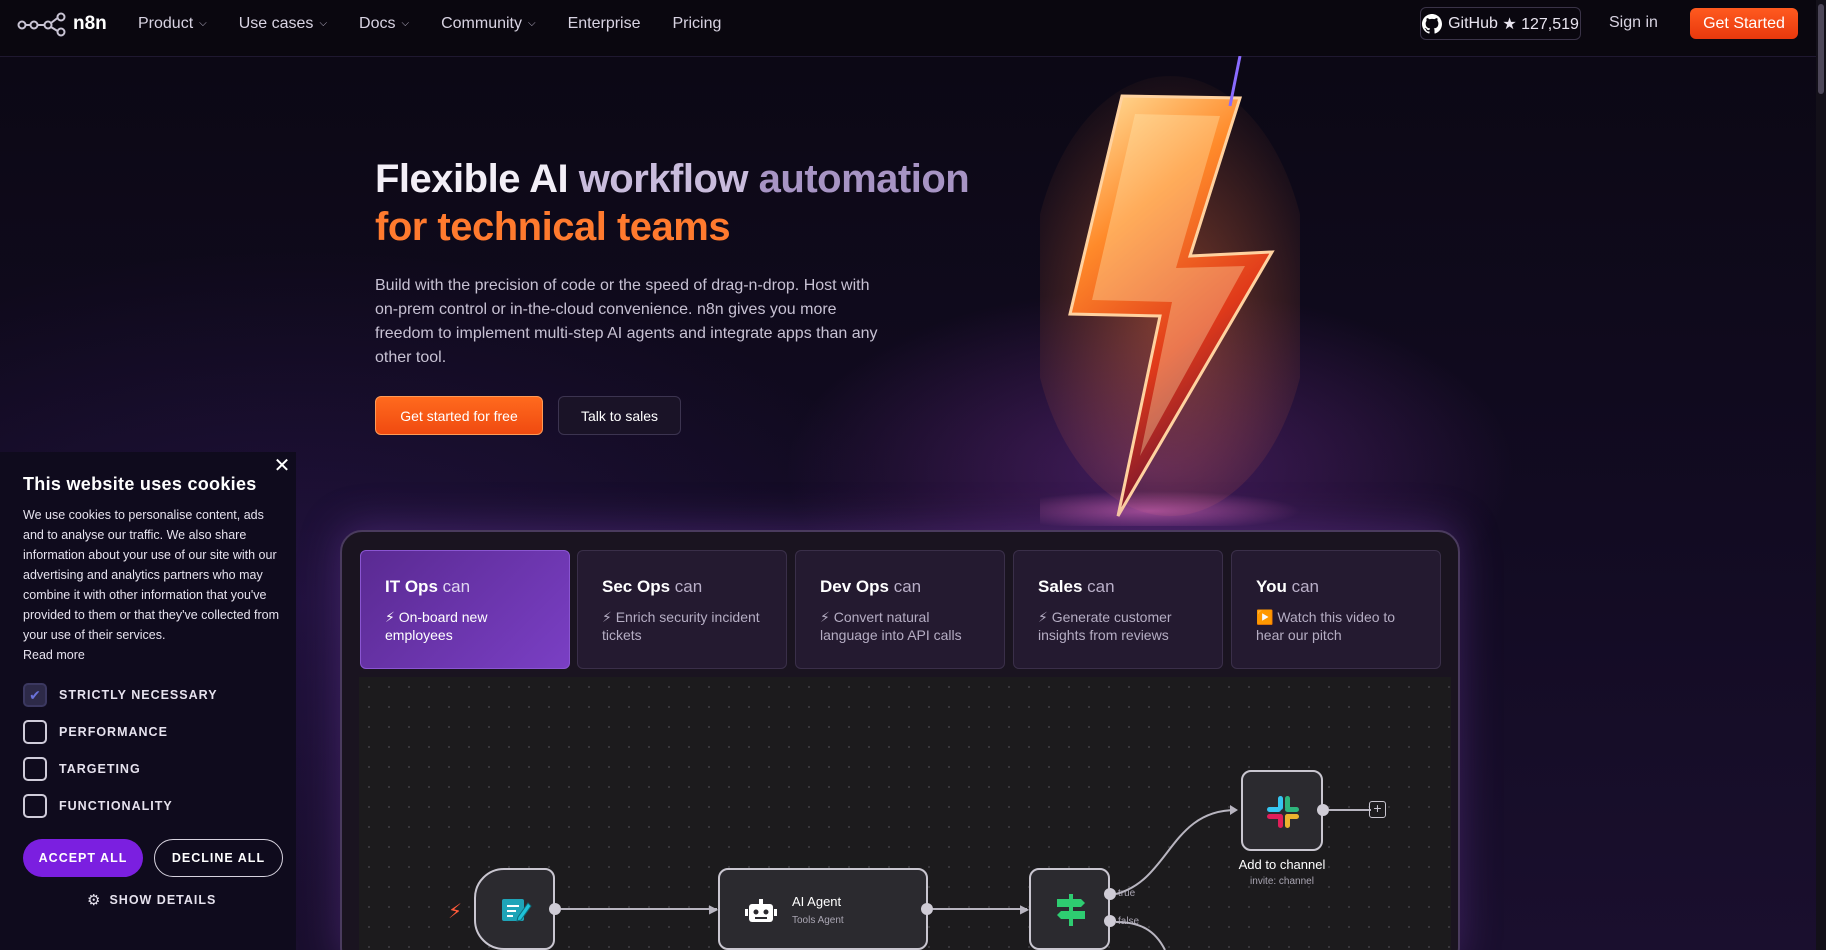 The height and width of the screenshot is (950, 1826). Describe the element at coordinates (1118, 587) in the screenshot. I see `tab-title: Sales can` at that location.